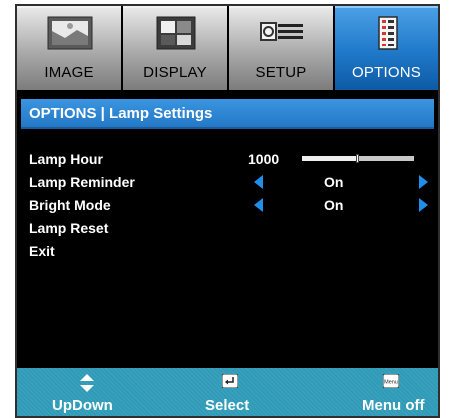 The width and height of the screenshot is (451, 418). What do you see at coordinates (386, 72) in the screenshot?
I see `tab-options-label: OPTIONS` at bounding box center [386, 72].